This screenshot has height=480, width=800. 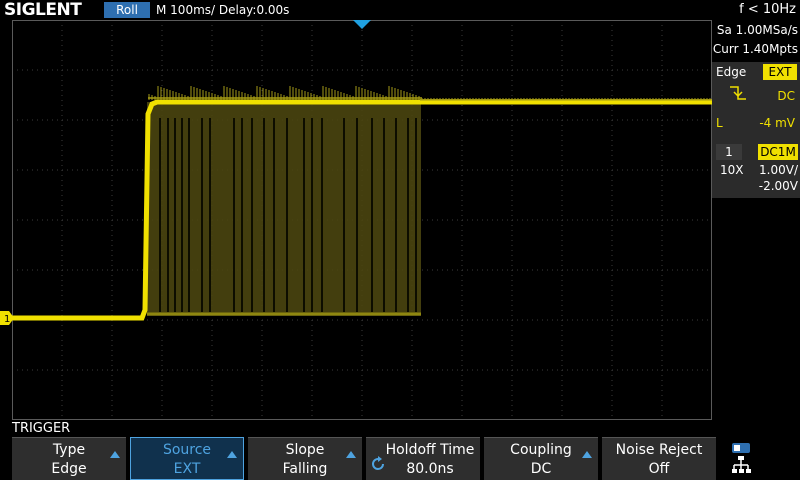 I want to click on acquisition-mode-badge: Roll, so click(x=127, y=10).